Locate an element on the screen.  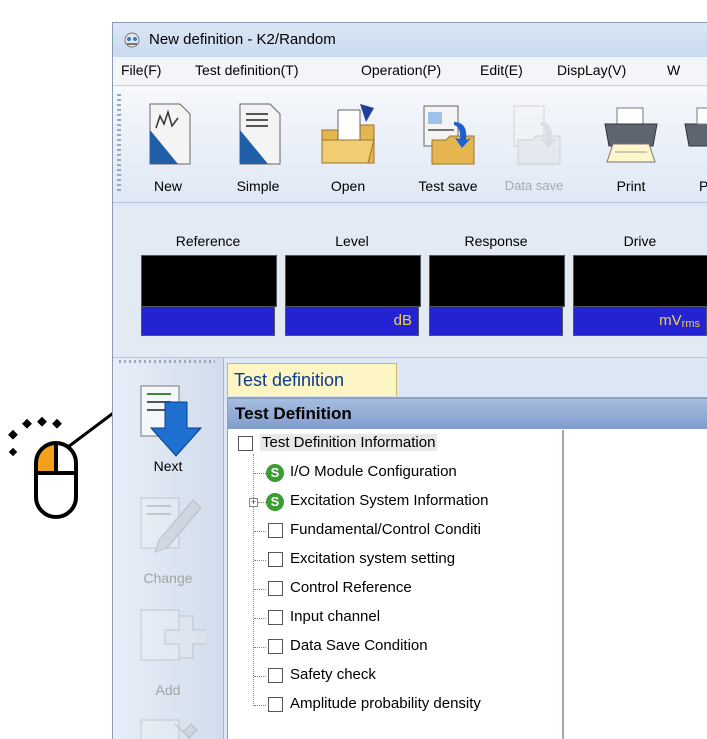
change-pencil-icon is located at coordinates (171, 525).